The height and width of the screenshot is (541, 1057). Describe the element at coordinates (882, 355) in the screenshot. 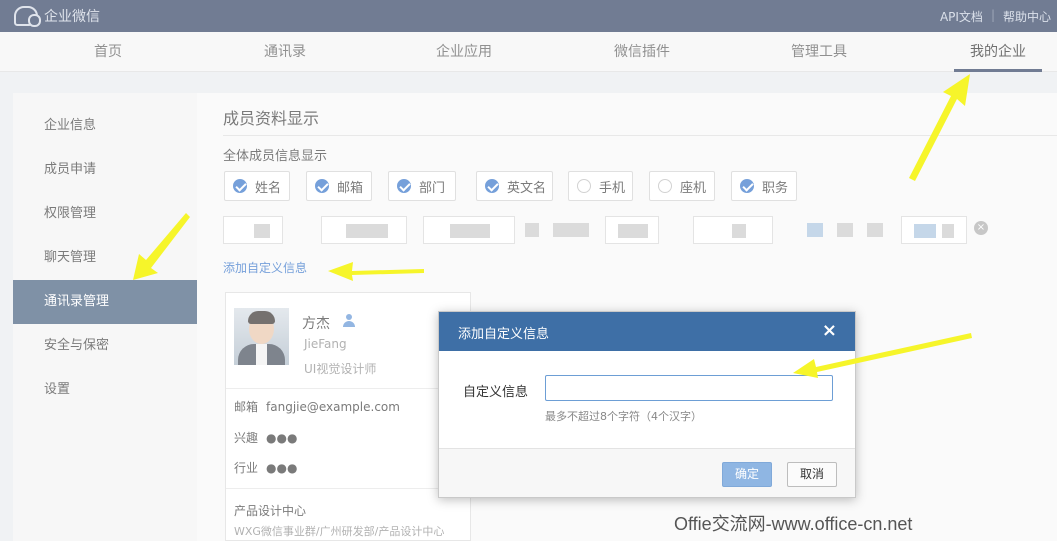

I see `arrow-to-input-icon` at that location.